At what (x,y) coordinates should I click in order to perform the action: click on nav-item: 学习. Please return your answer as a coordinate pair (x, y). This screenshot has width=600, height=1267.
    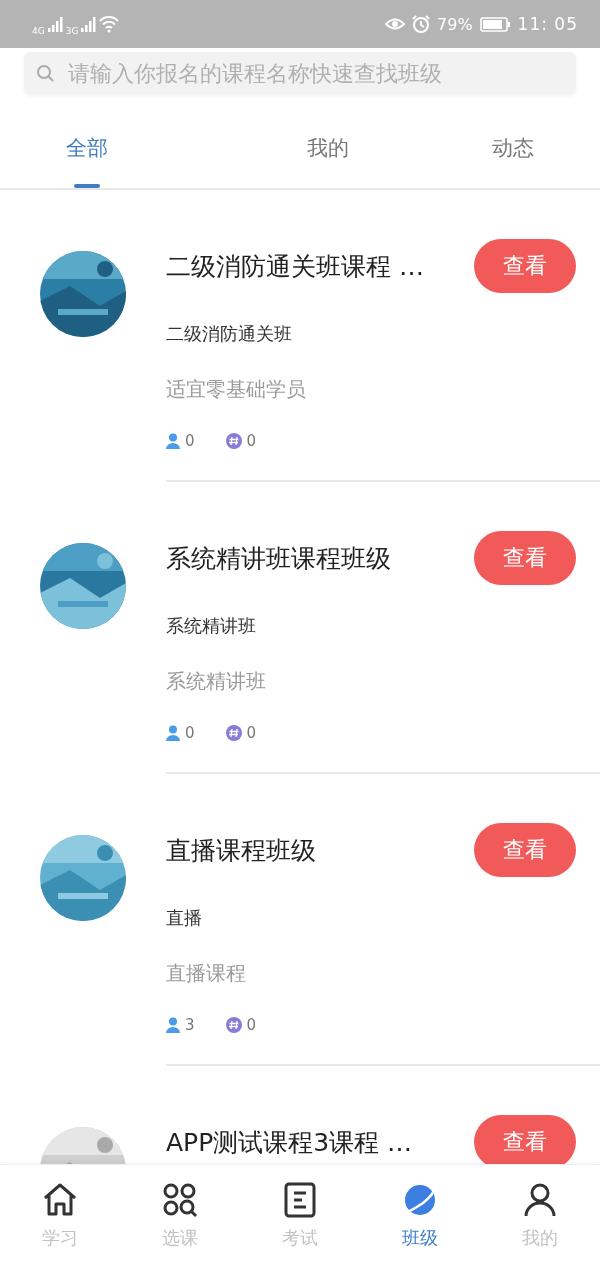
    Looking at the image, I should click on (60, 1216).